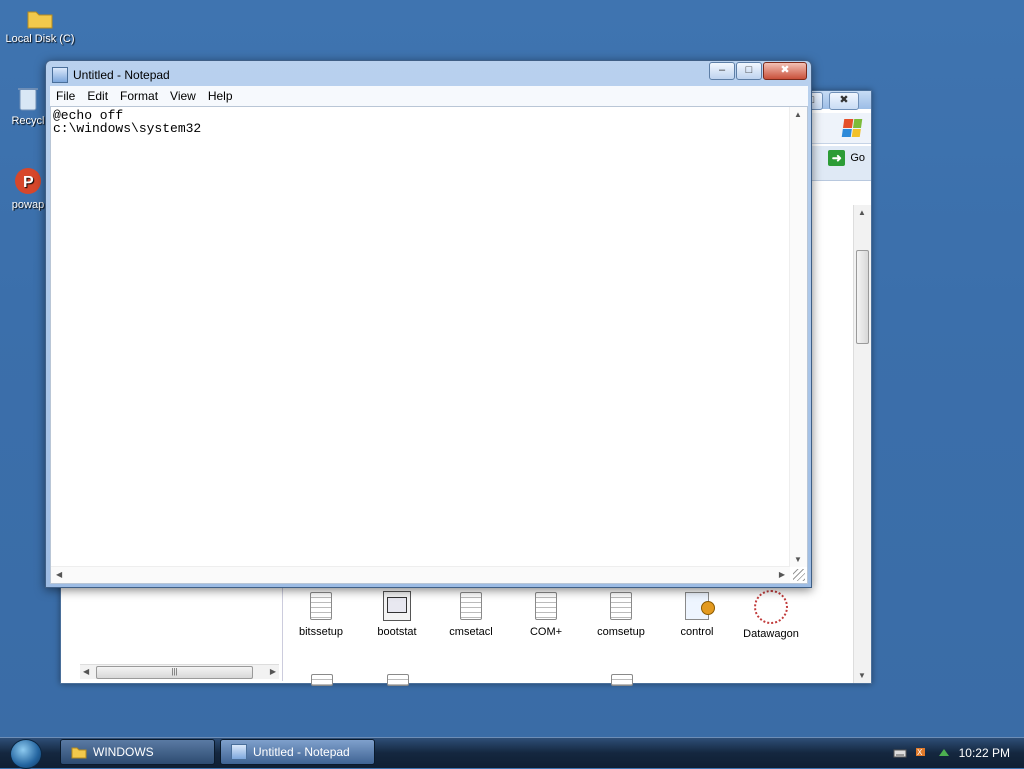  I want to click on taskbar-item-notepad: Untitled - Notepad, so click(297, 752).